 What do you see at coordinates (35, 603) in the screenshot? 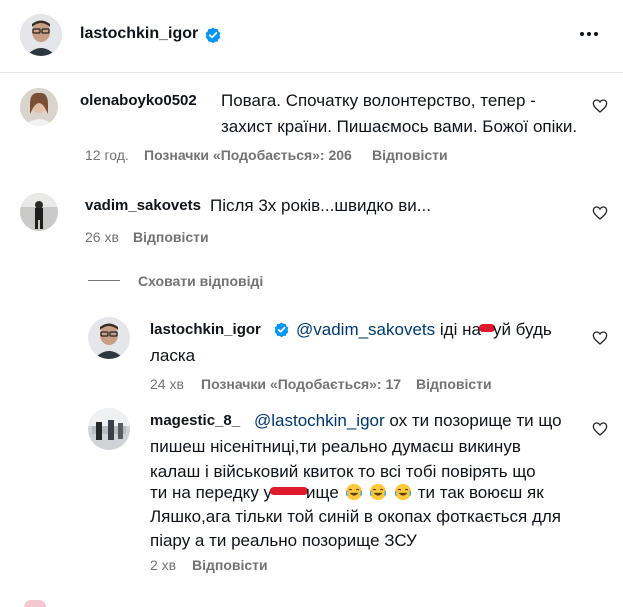
I see `next-comment-avatar` at bounding box center [35, 603].